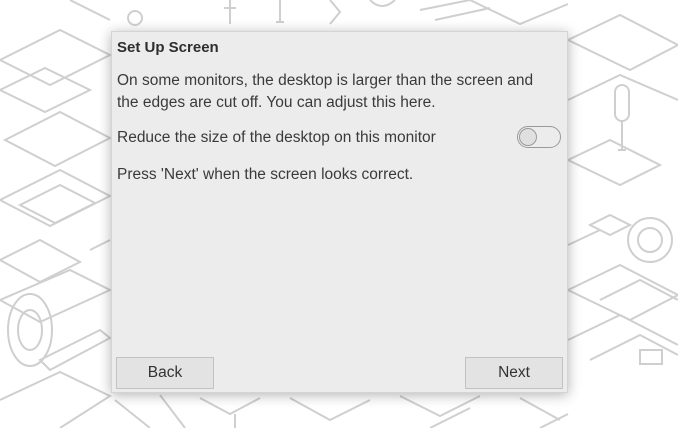  I want to click on dialog-title: Set Up Screen, so click(168, 47).